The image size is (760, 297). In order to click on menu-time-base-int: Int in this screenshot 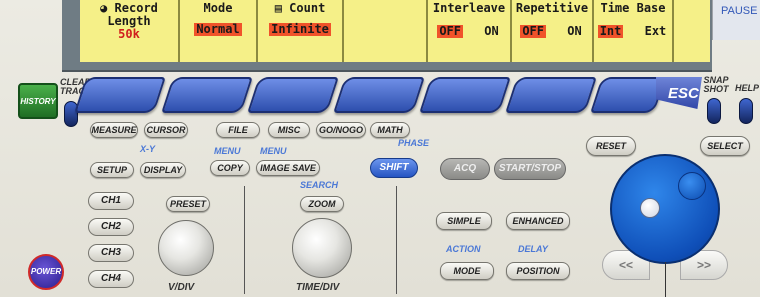, I will do `click(610, 31)`.